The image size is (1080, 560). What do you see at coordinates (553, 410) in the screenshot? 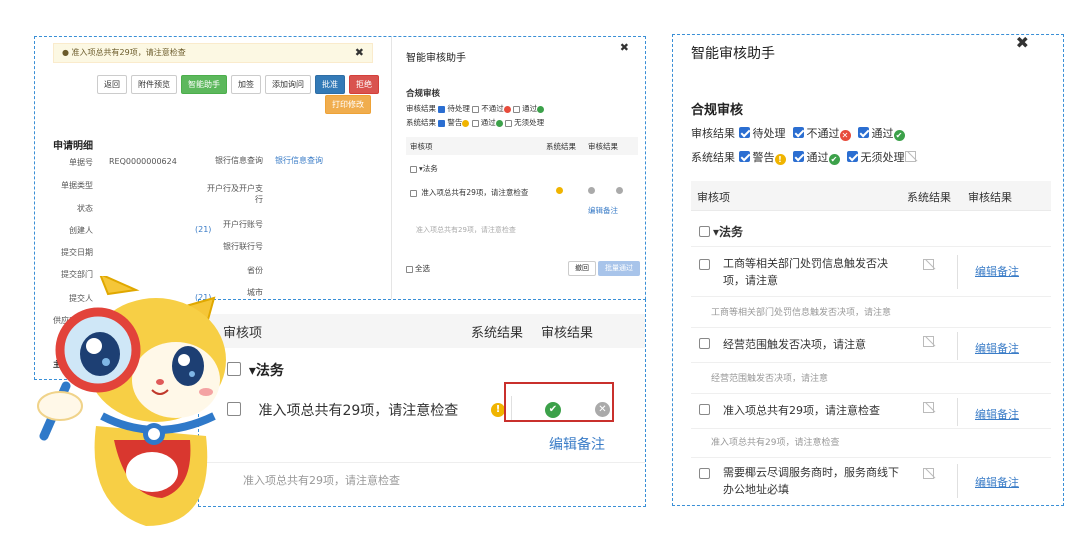
I see `check-circle-icon: ✔` at bounding box center [553, 410].